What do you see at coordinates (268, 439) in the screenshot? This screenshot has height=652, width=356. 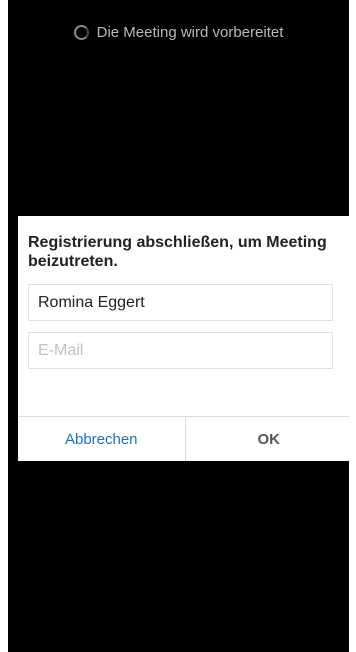 I see `ok-button: OK` at bounding box center [268, 439].